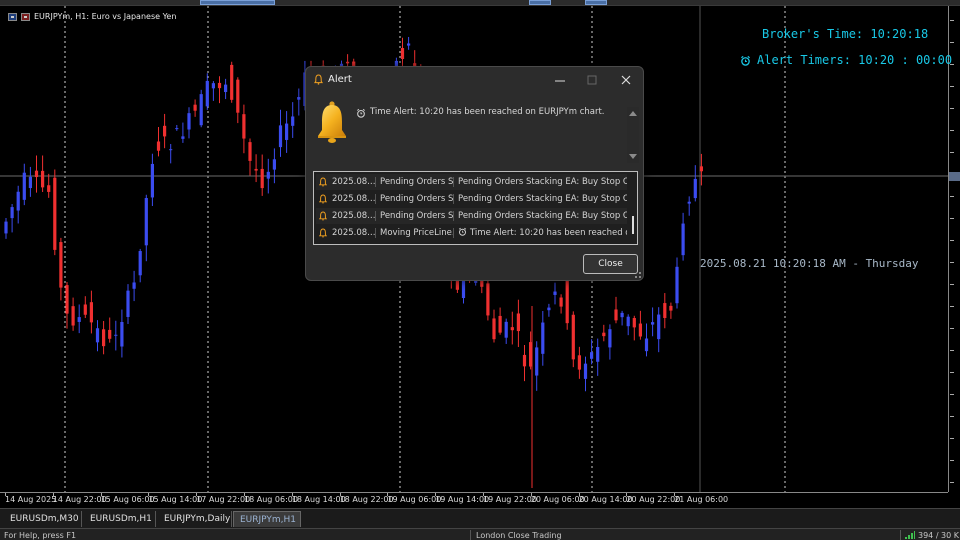 The width and height of the screenshot is (960, 540). What do you see at coordinates (954, 249) in the screenshot?
I see `price-scale` at bounding box center [954, 249].